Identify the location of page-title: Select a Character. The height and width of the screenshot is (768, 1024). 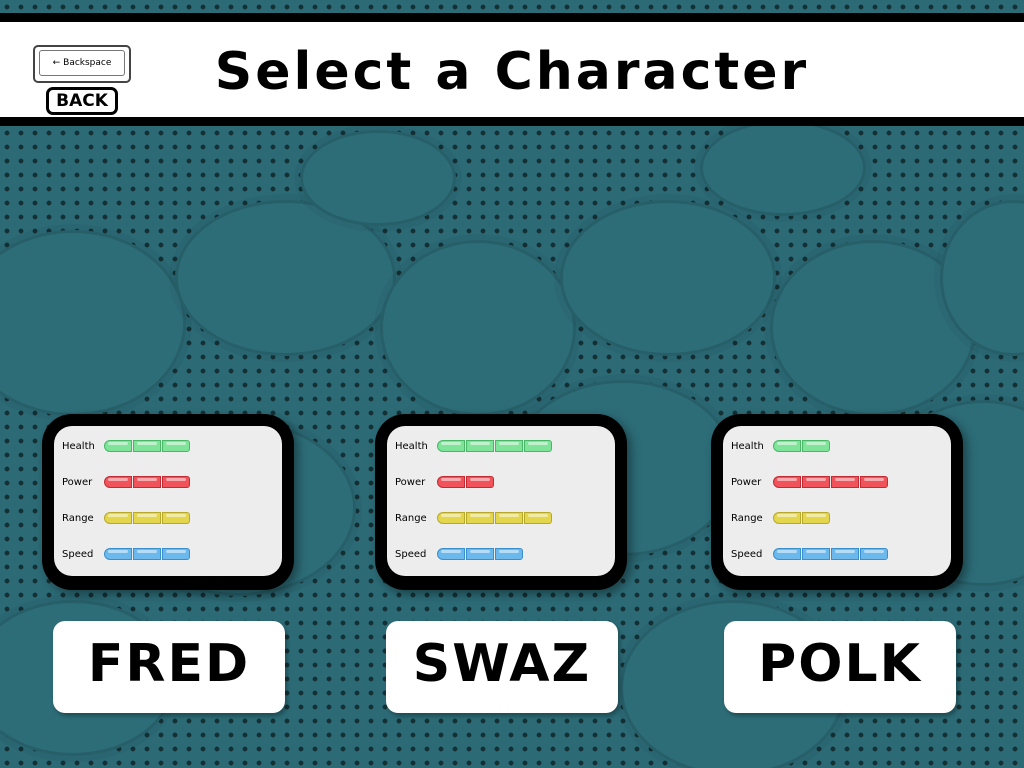
(512, 72).